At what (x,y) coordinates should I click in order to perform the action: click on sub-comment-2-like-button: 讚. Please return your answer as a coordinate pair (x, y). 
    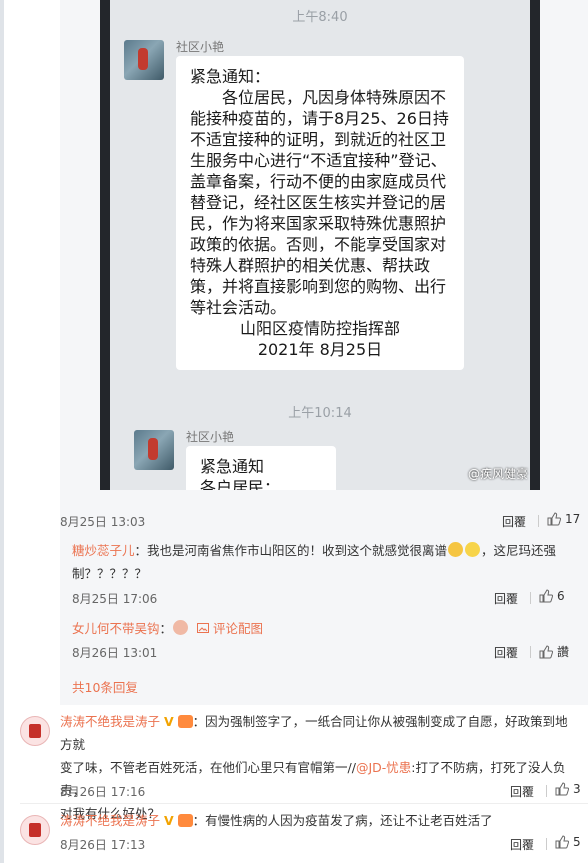
    Looking at the image, I should click on (554, 651).